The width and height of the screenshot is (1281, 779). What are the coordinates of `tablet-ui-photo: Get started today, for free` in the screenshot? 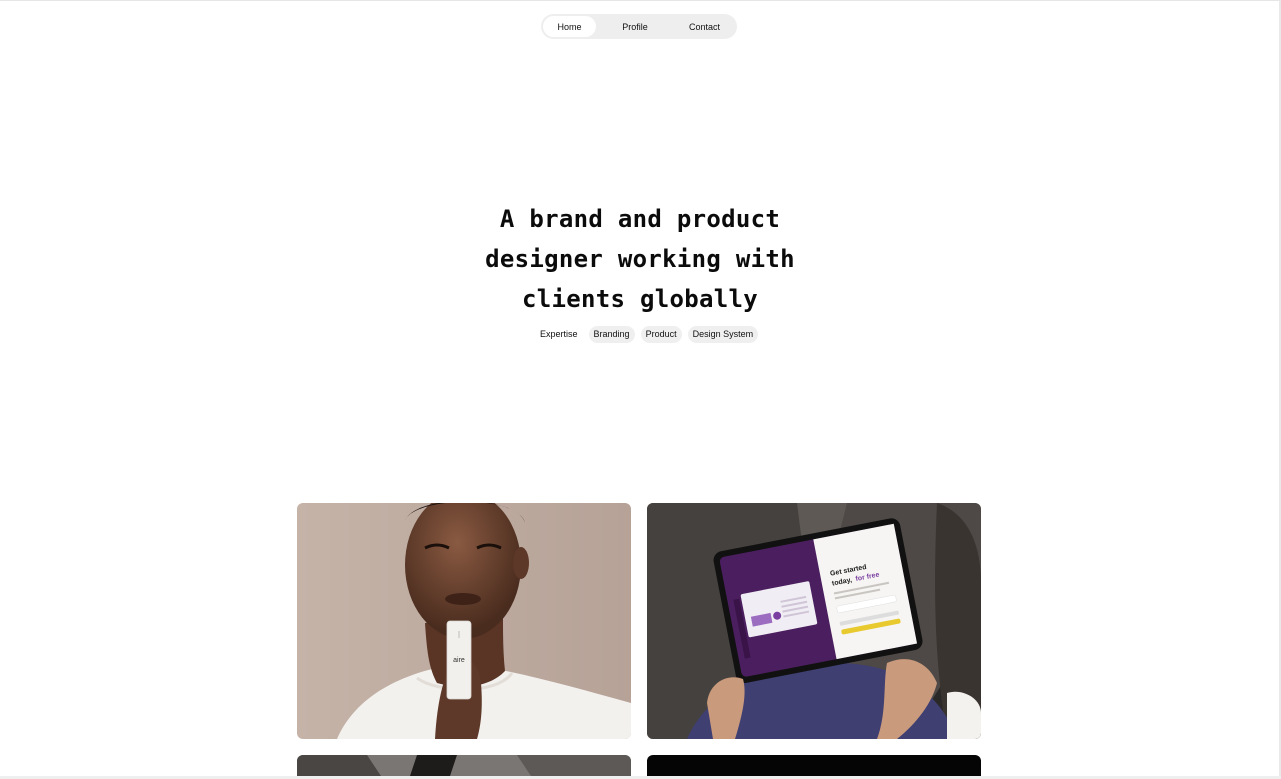 It's located at (814, 621).